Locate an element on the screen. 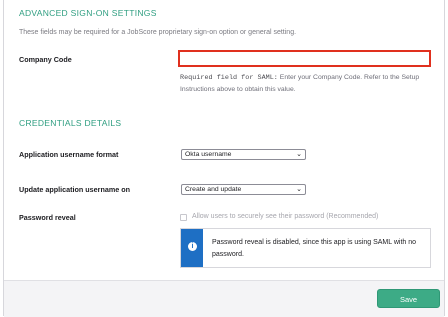 The width and height of the screenshot is (448, 317). info-icon: i is located at coordinates (192, 246).